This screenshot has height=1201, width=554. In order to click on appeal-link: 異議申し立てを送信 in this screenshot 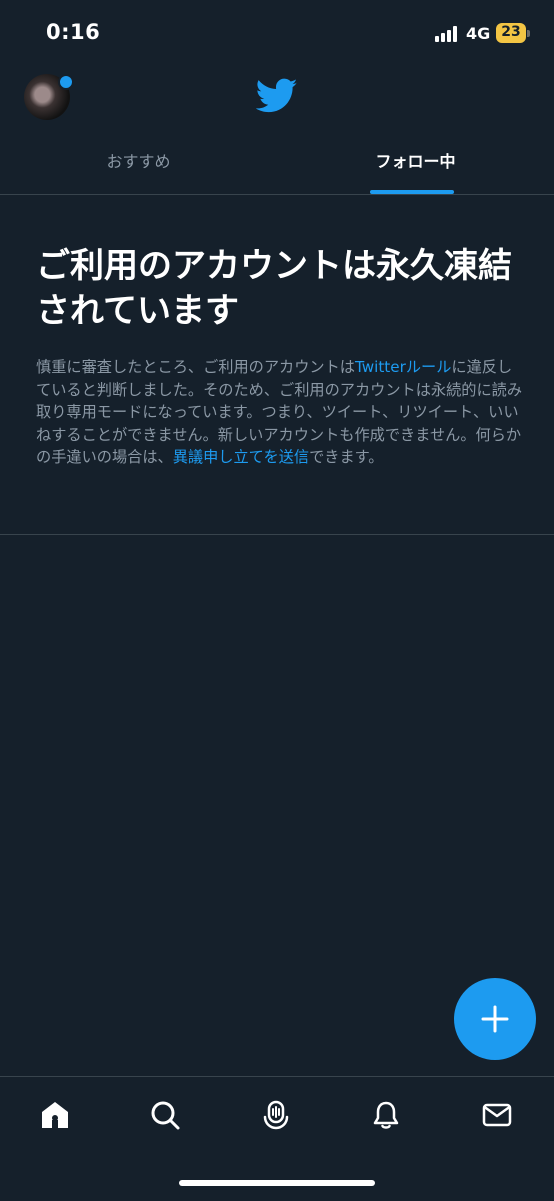, I will do `click(241, 457)`.